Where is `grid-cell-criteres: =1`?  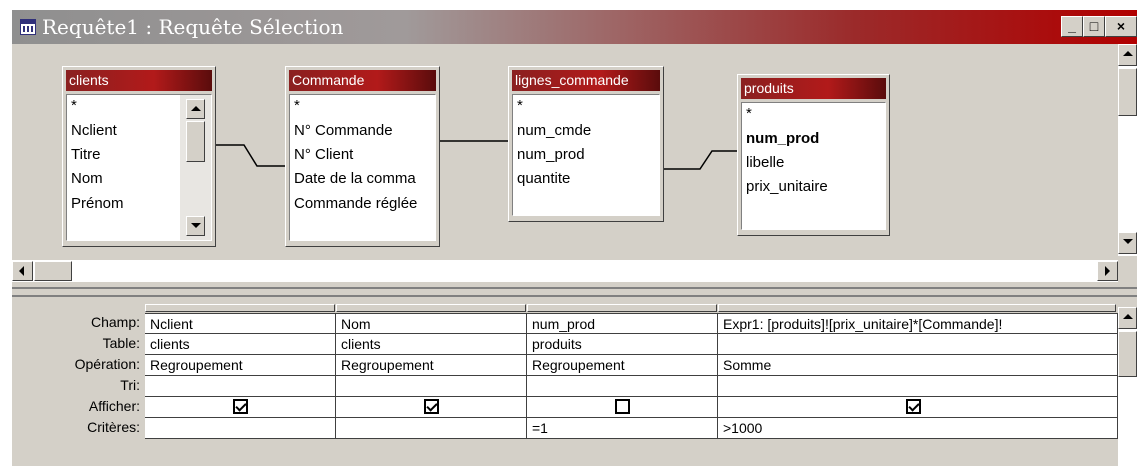
grid-cell-criteres: =1 is located at coordinates (622, 428).